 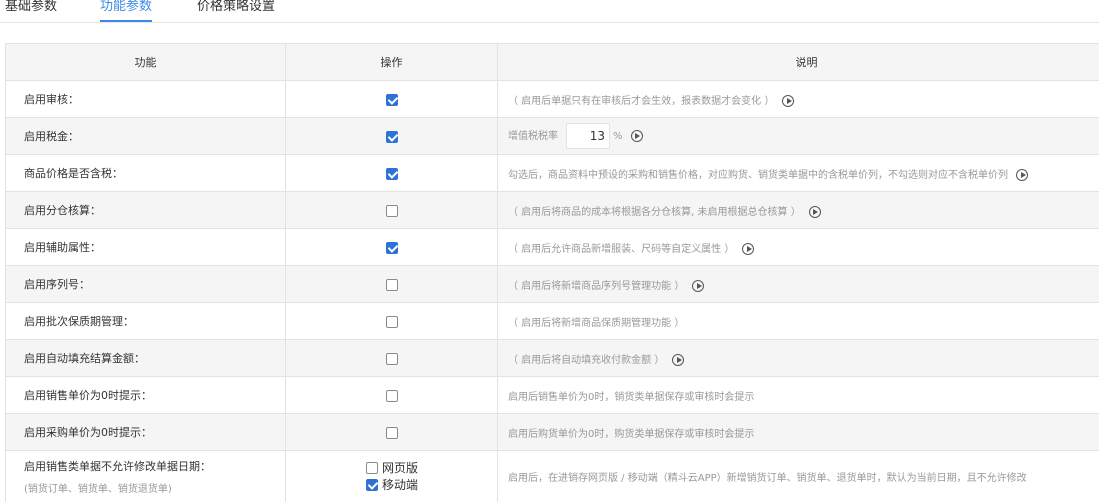 I want to click on header-description: 说明, so click(x=798, y=62).